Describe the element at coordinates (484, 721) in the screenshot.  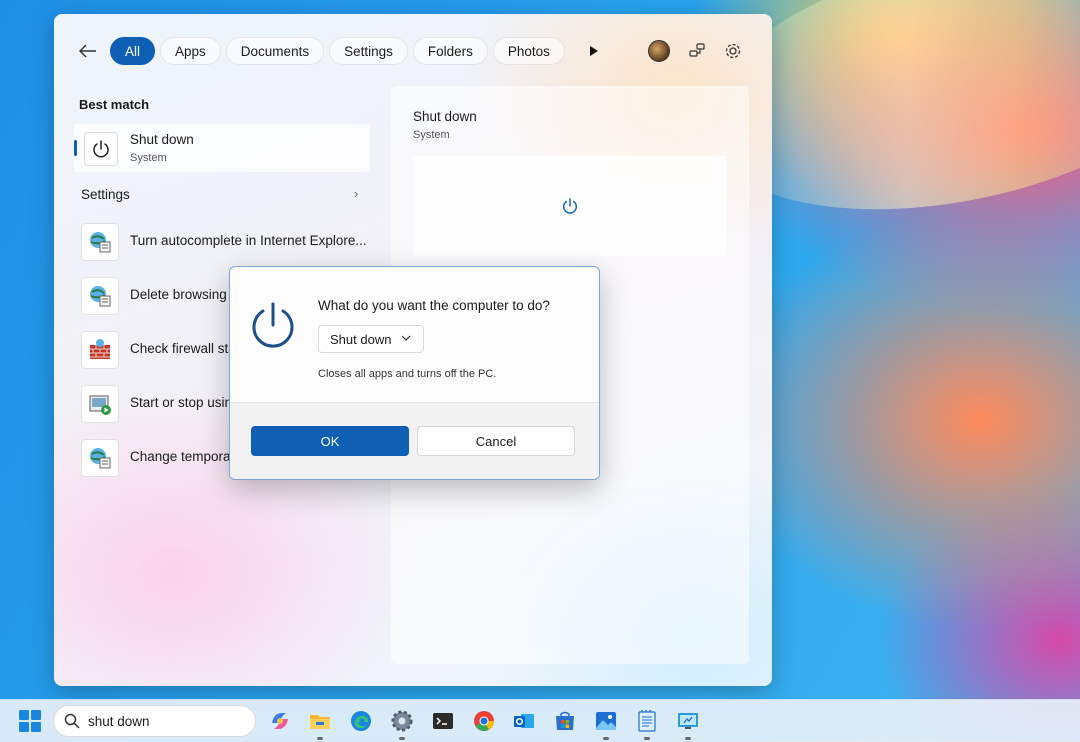
I see `chrome-icon` at that location.